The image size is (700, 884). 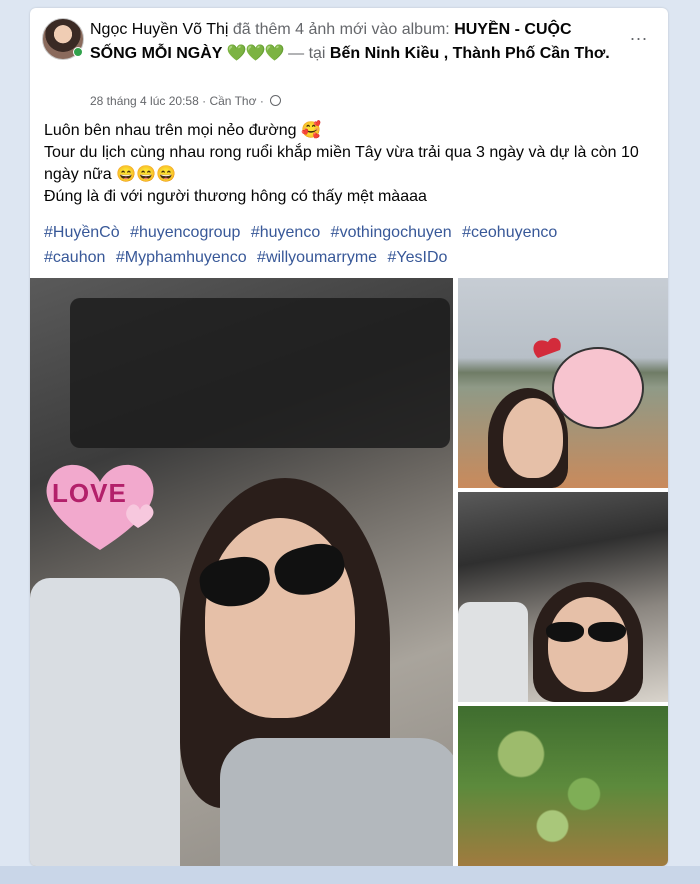 What do you see at coordinates (607, 632) in the screenshot?
I see `sunglasses-right` at bounding box center [607, 632].